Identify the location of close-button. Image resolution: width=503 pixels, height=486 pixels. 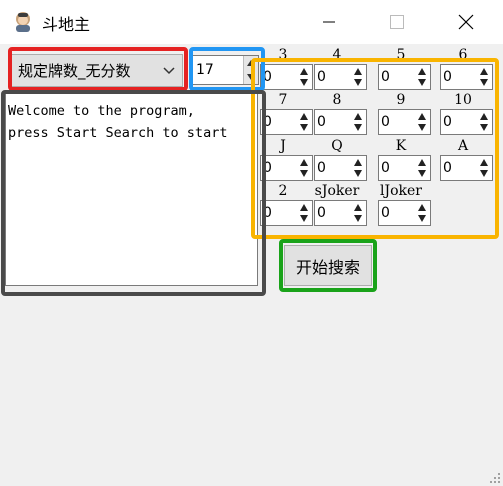
(466, 22).